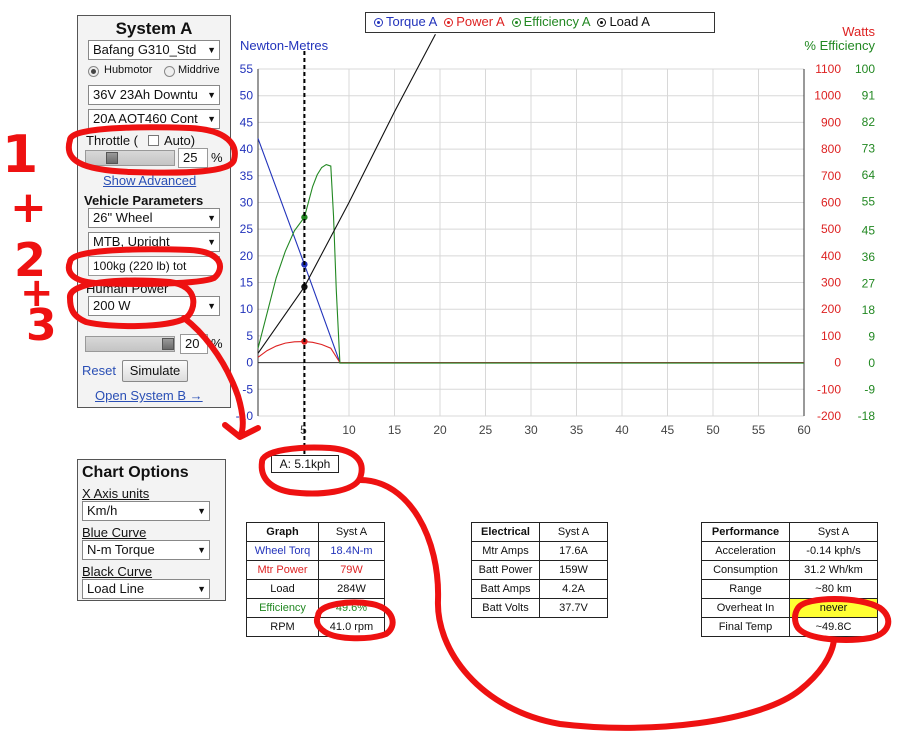 This screenshot has width=903, height=735. What do you see at coordinates (869, 148) in the screenshot?
I see `y-tick-label-efficiency: 73` at bounding box center [869, 148].